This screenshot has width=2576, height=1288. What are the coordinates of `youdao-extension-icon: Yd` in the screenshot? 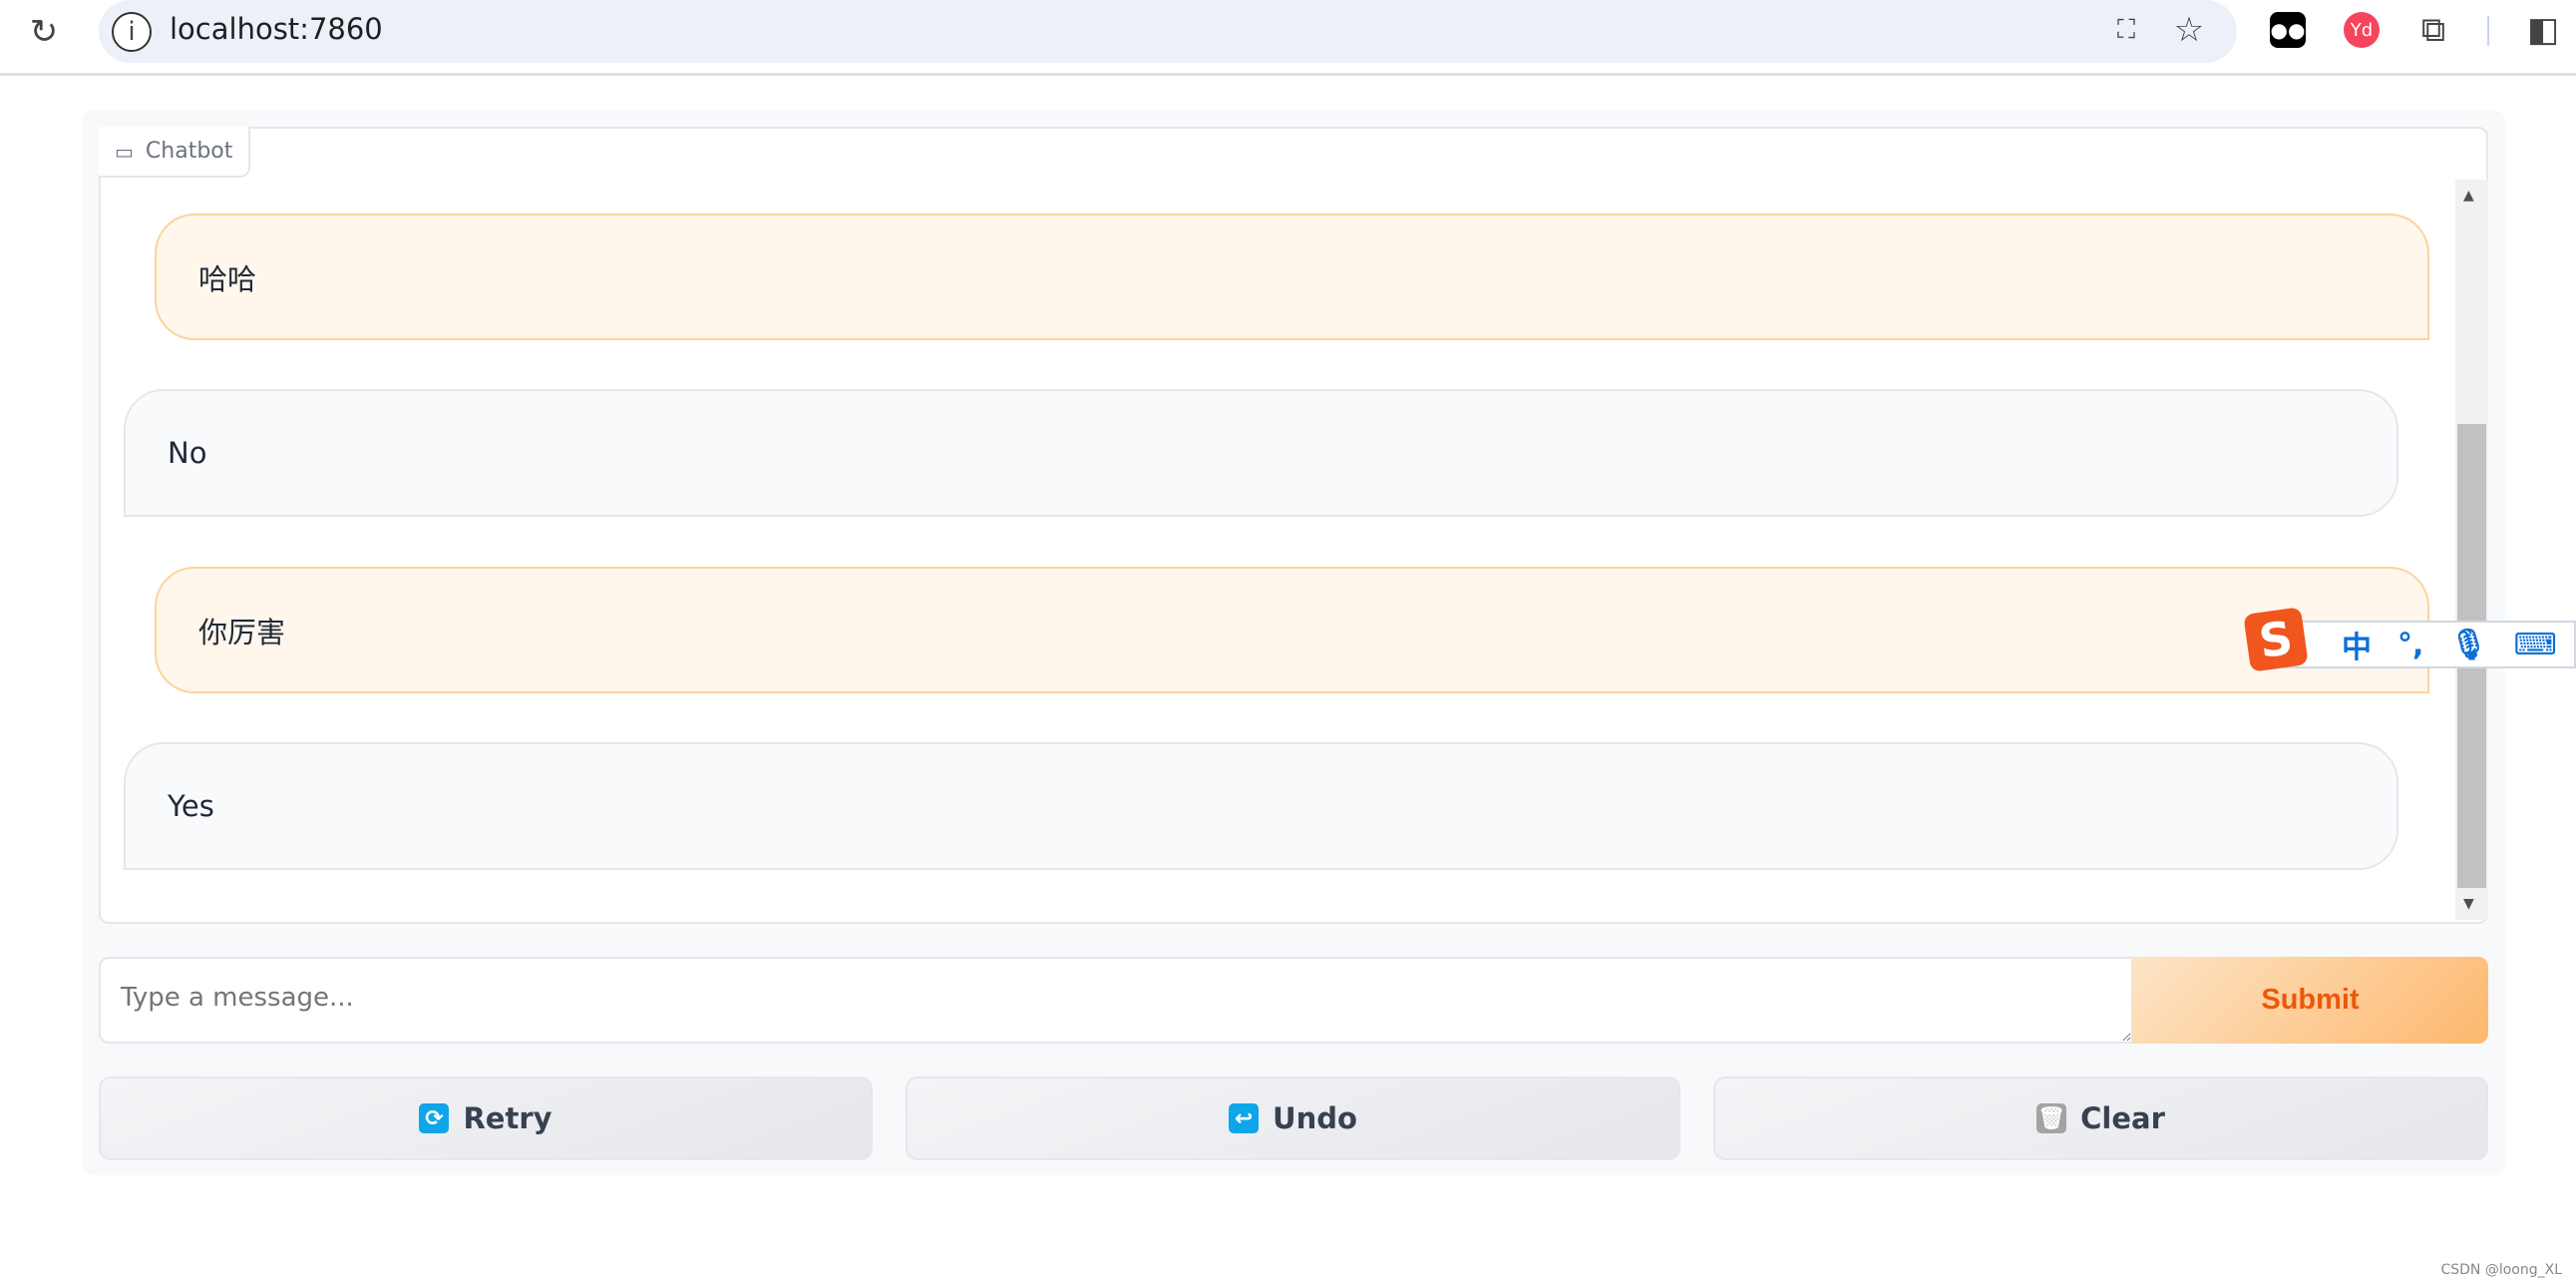 It's located at (2362, 30).